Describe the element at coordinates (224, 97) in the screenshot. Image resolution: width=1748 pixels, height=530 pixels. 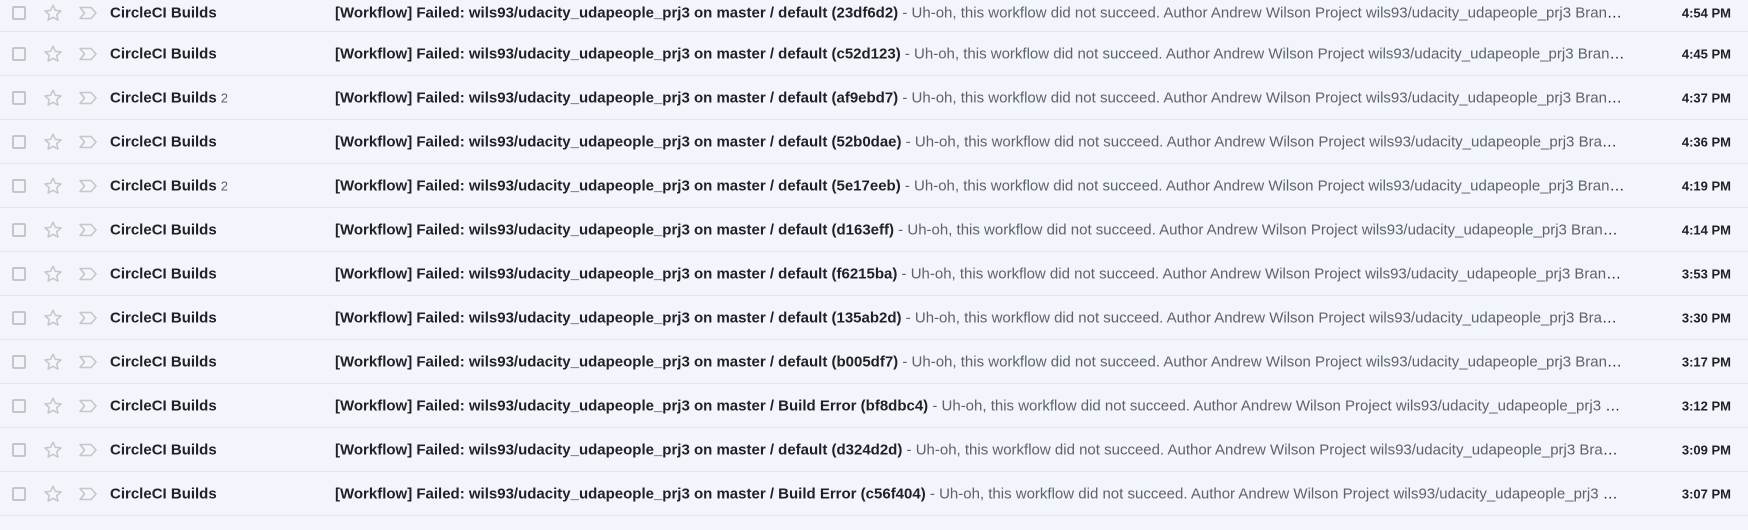
I see `thread-count: 2` at that location.